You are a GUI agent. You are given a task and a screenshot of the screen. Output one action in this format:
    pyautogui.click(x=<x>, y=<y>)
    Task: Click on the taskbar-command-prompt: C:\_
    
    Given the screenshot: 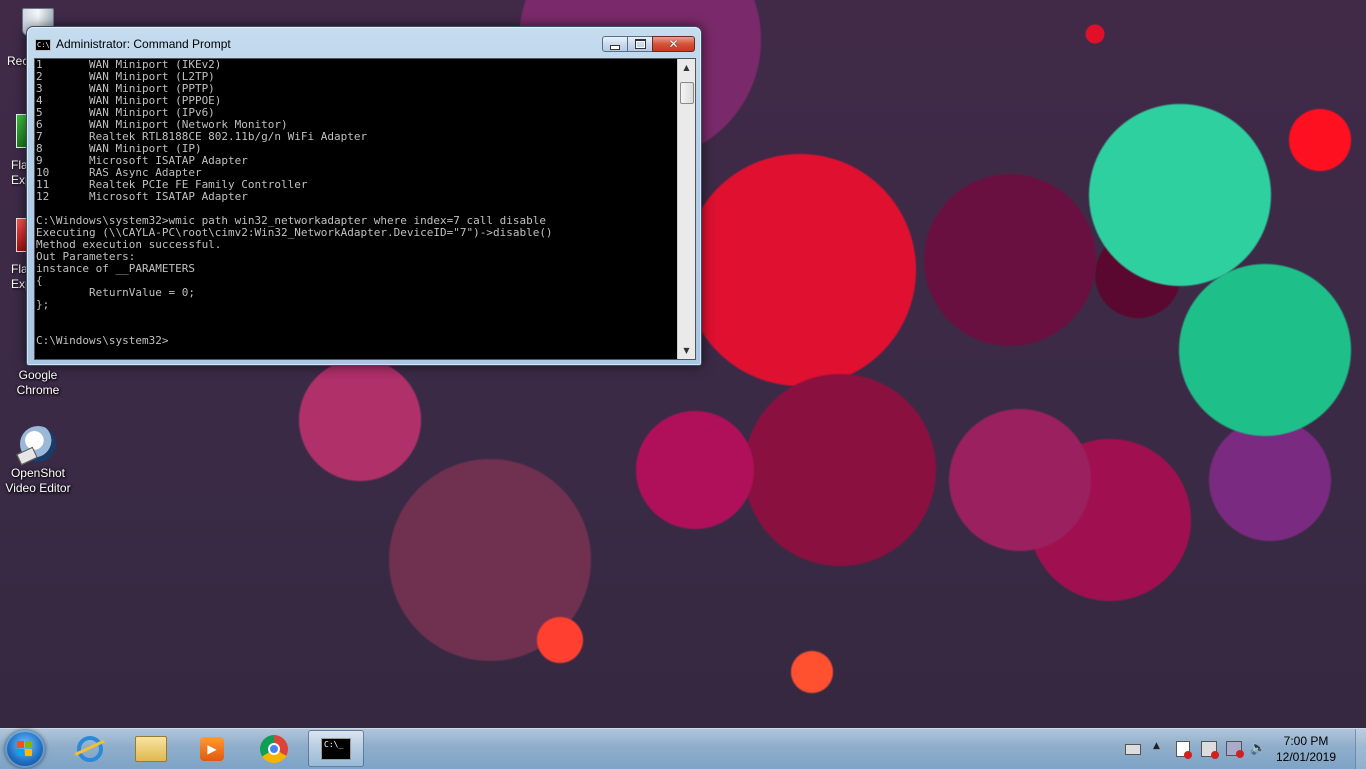 What is the action you would take?
    pyautogui.click(x=336, y=748)
    